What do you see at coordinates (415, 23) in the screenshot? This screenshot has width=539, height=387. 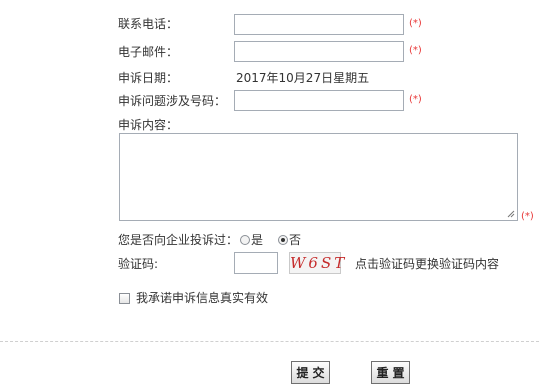 I see `phone-required-mark: (*)` at bounding box center [415, 23].